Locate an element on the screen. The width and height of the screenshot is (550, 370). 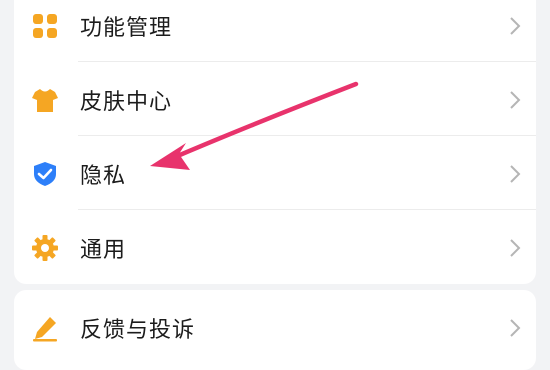
gear-icon is located at coordinates (45, 248).